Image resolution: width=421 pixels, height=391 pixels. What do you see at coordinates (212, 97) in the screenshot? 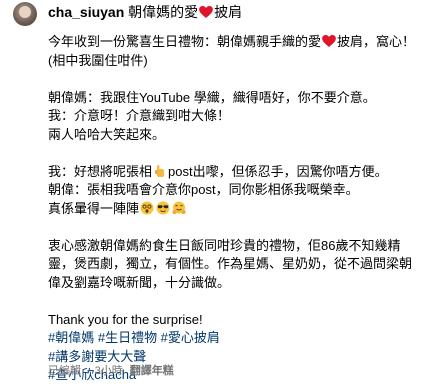
I see `caption-line: 朝偉媽：我跟住YouTube 學織，織得唔好，你不要介意。` at bounding box center [212, 97].